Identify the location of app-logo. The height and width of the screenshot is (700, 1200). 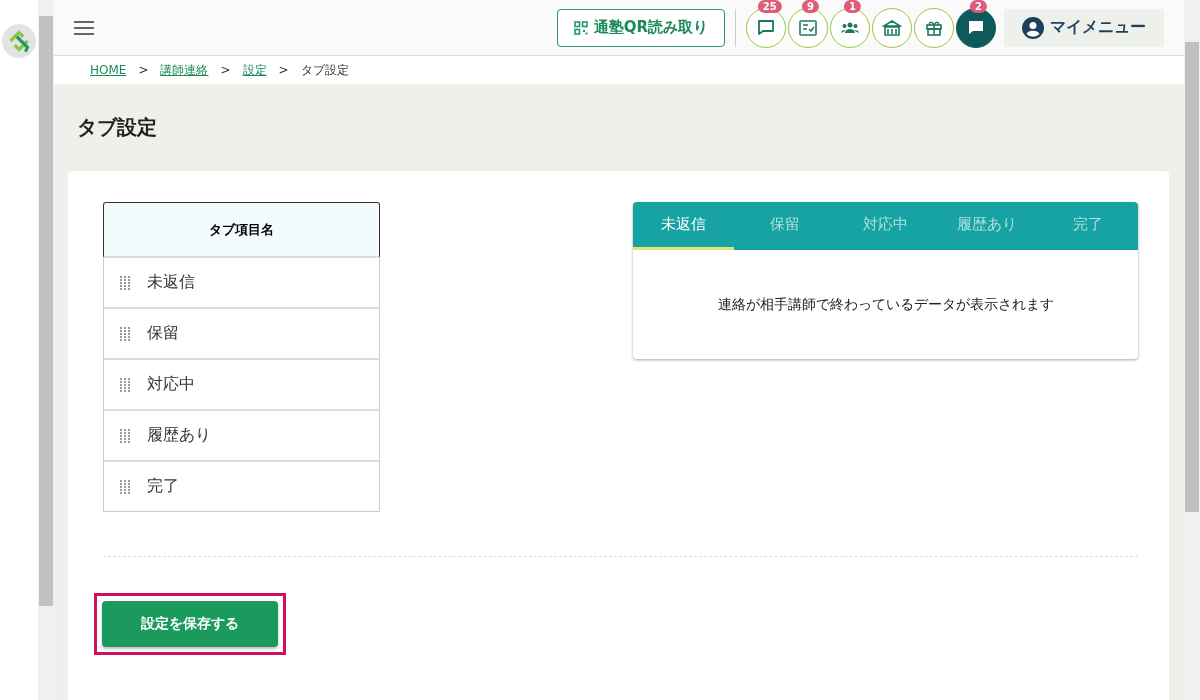
(19, 41).